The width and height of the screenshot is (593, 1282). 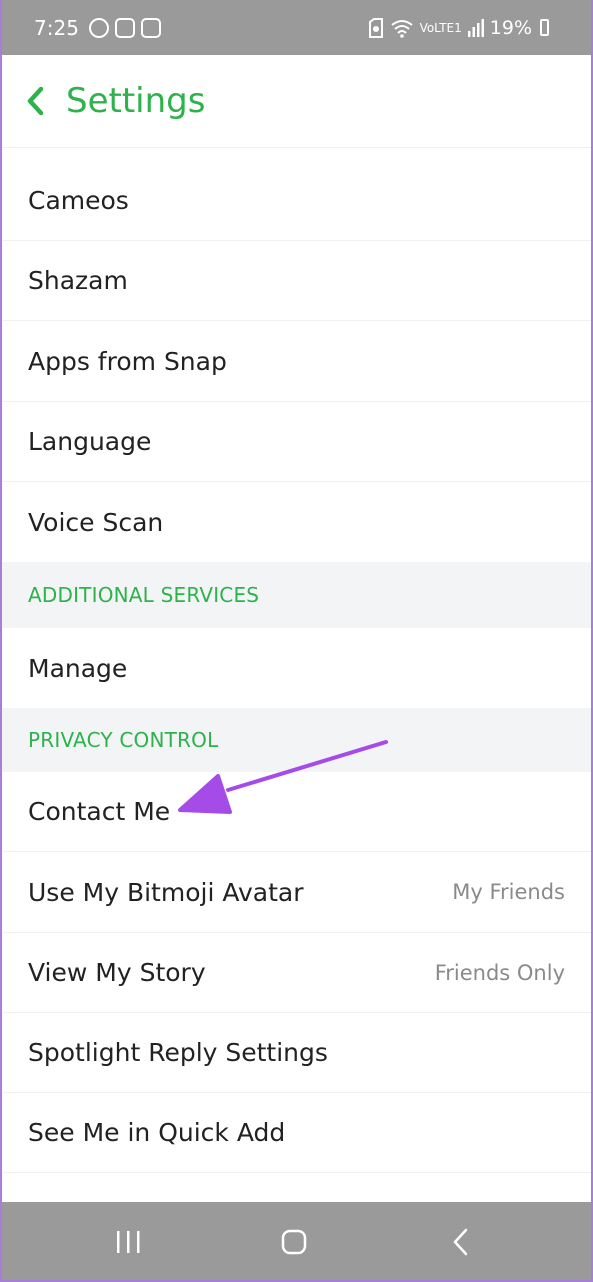 I want to click on chevron-left-icon, so click(x=35, y=101).